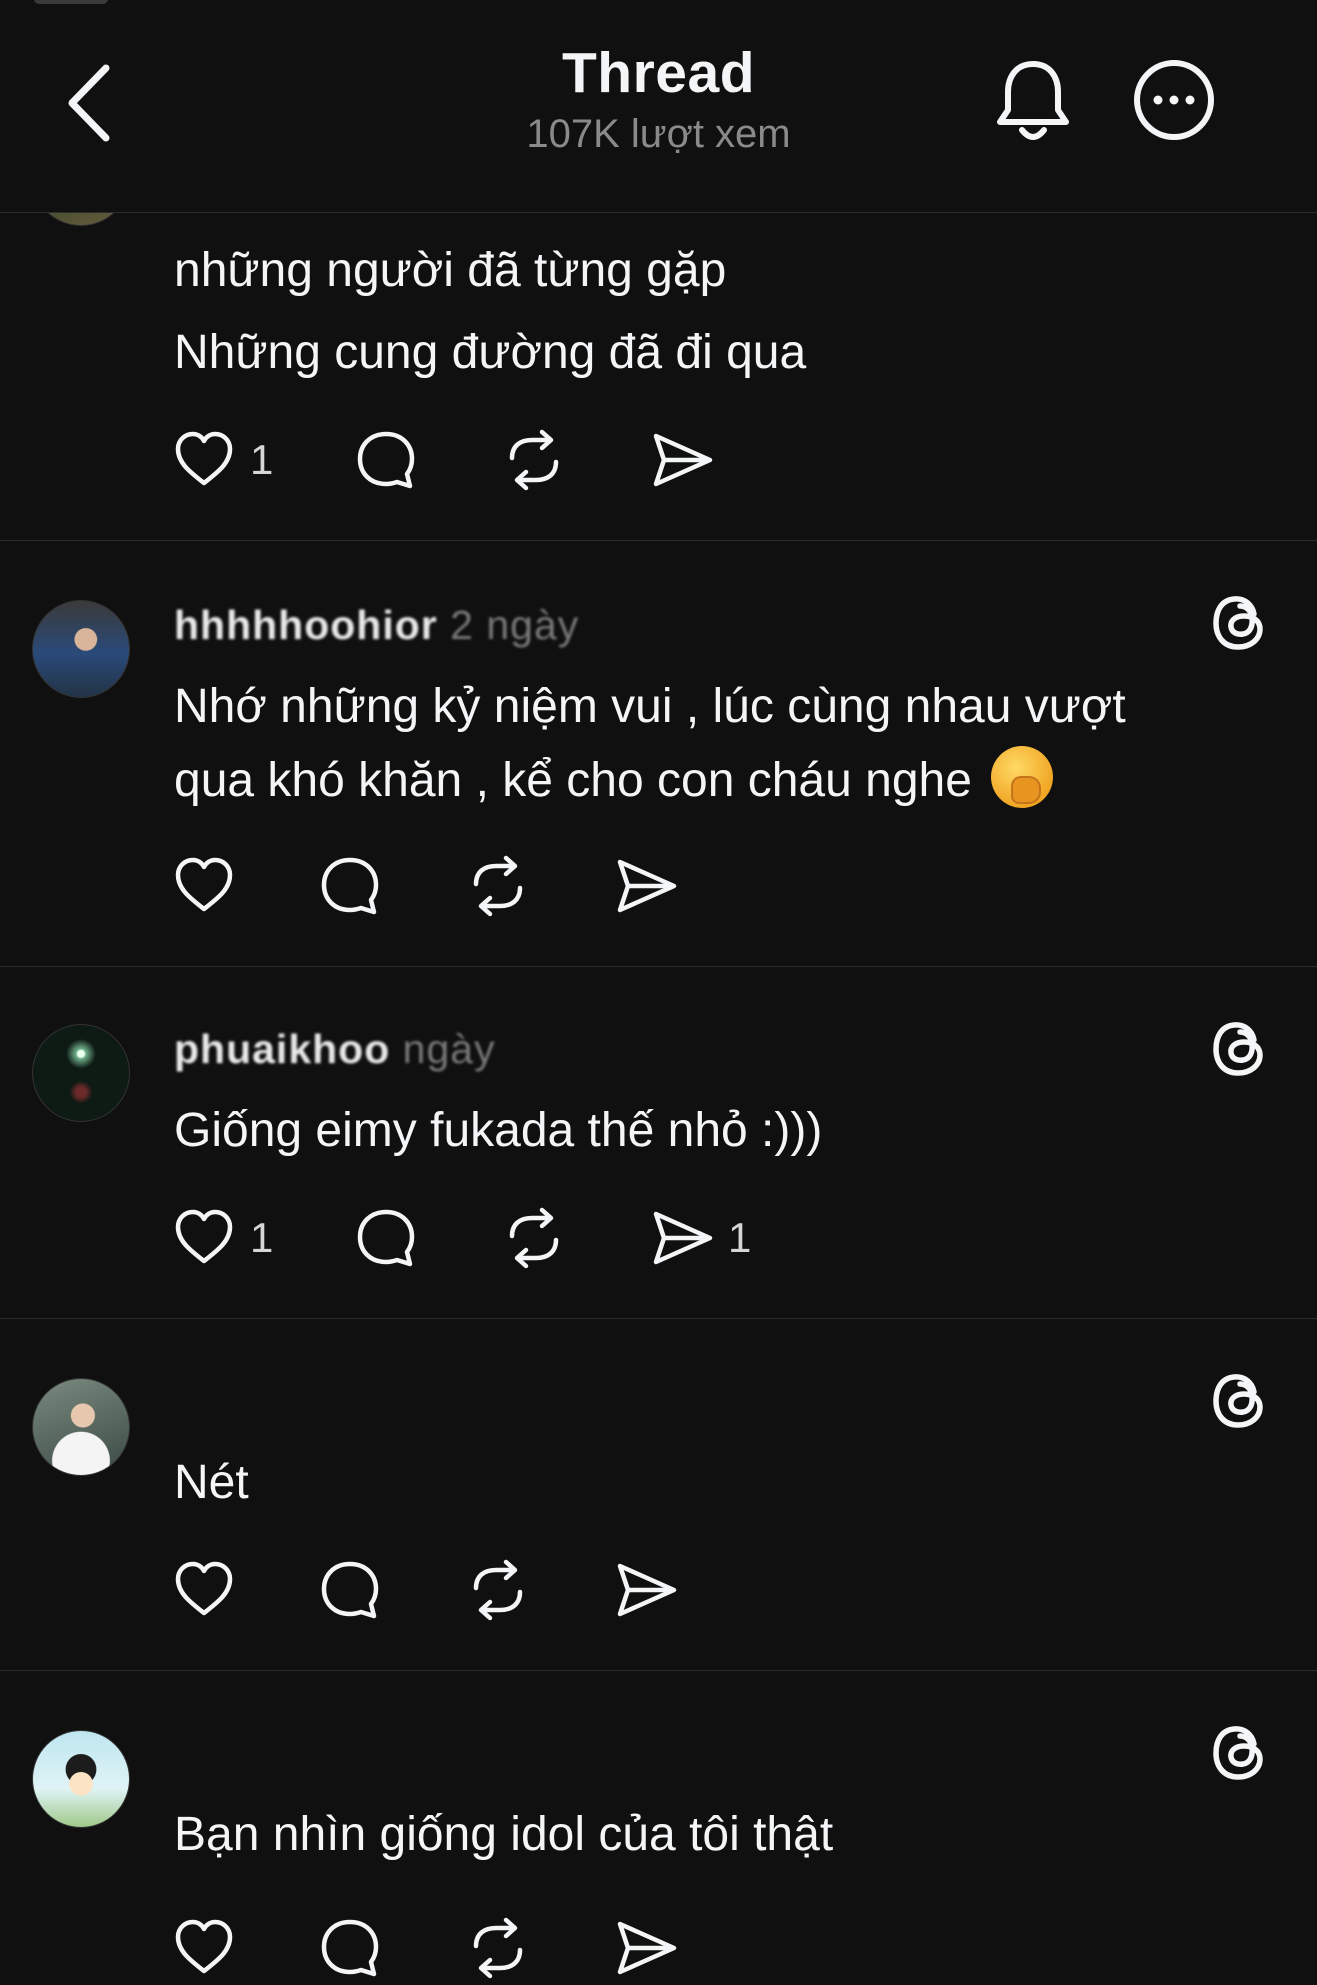  I want to click on post-line: những người đã từng gặp, so click(450, 270).